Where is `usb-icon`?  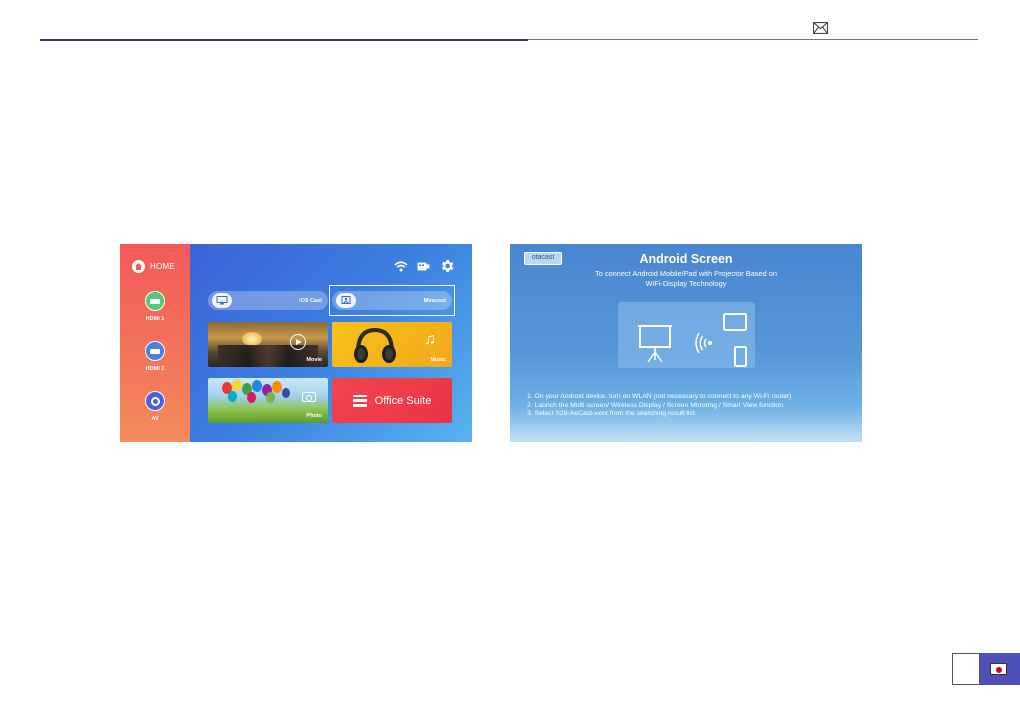 usb-icon is located at coordinates (423, 266).